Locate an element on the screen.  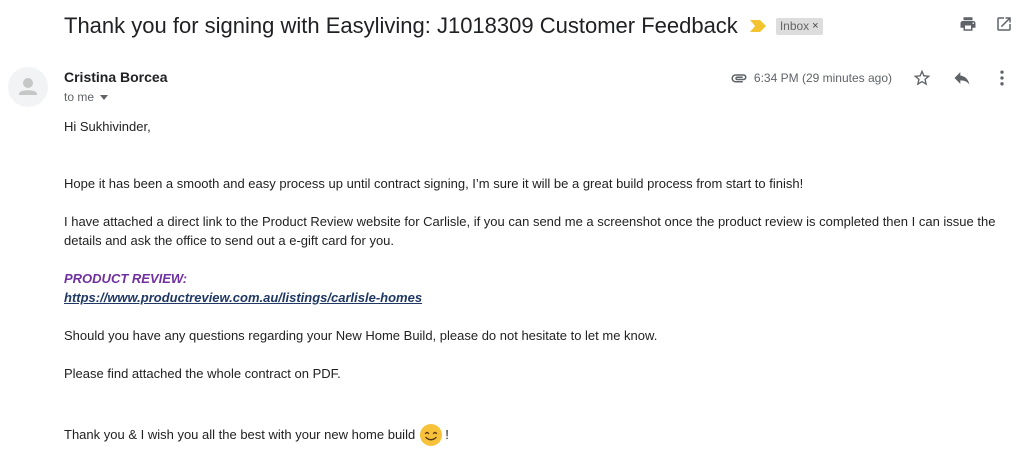
greeting-line: Hi Sukhivinder, is located at coordinates (107, 126).